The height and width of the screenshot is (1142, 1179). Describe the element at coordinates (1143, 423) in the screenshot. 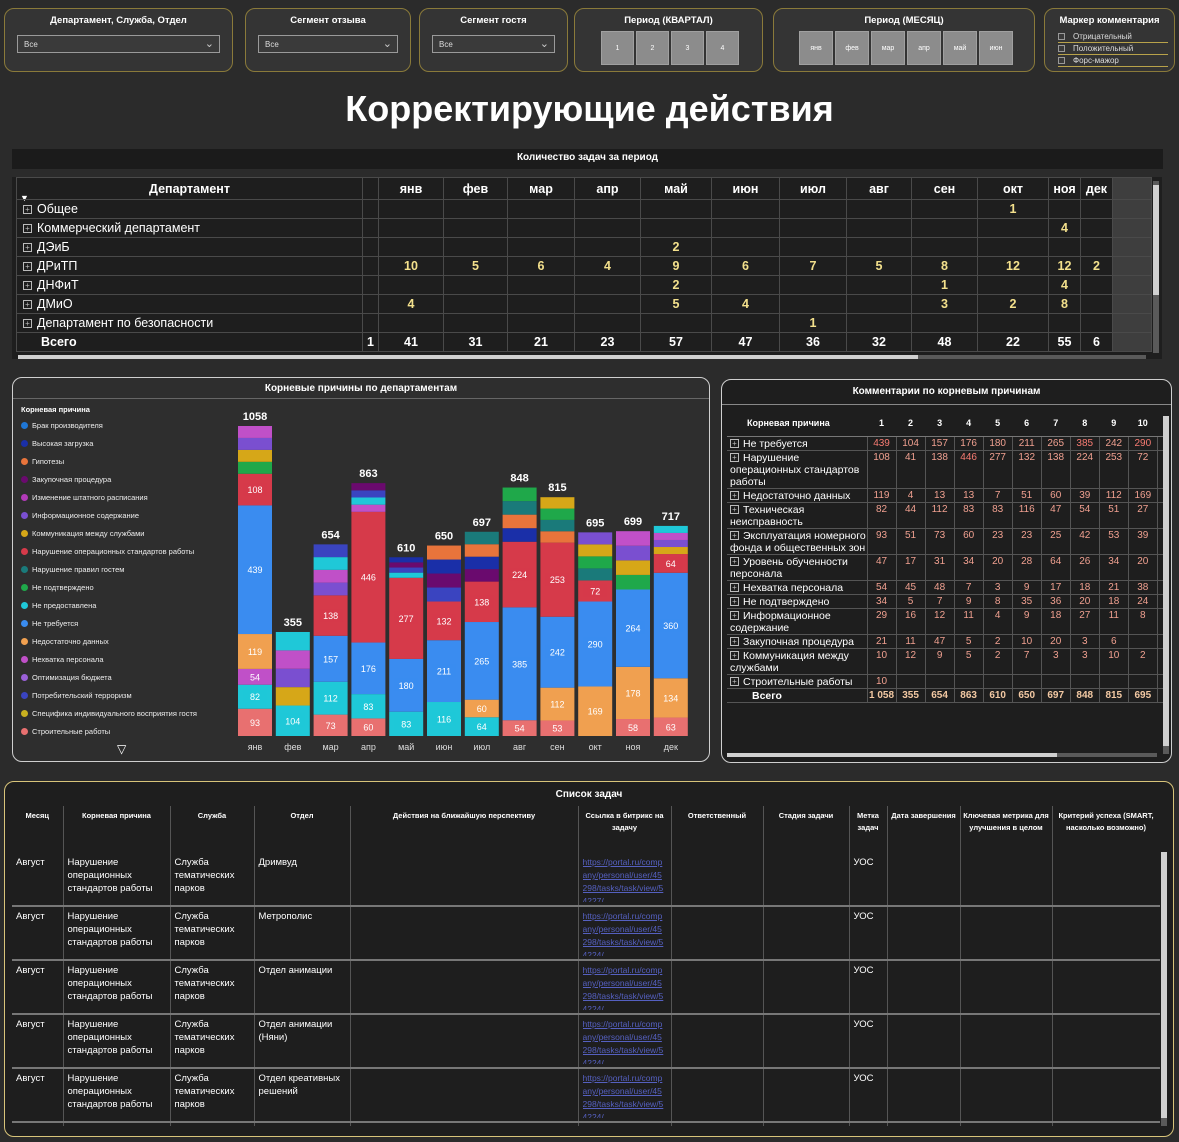

I see `period-column-header: 10` at that location.